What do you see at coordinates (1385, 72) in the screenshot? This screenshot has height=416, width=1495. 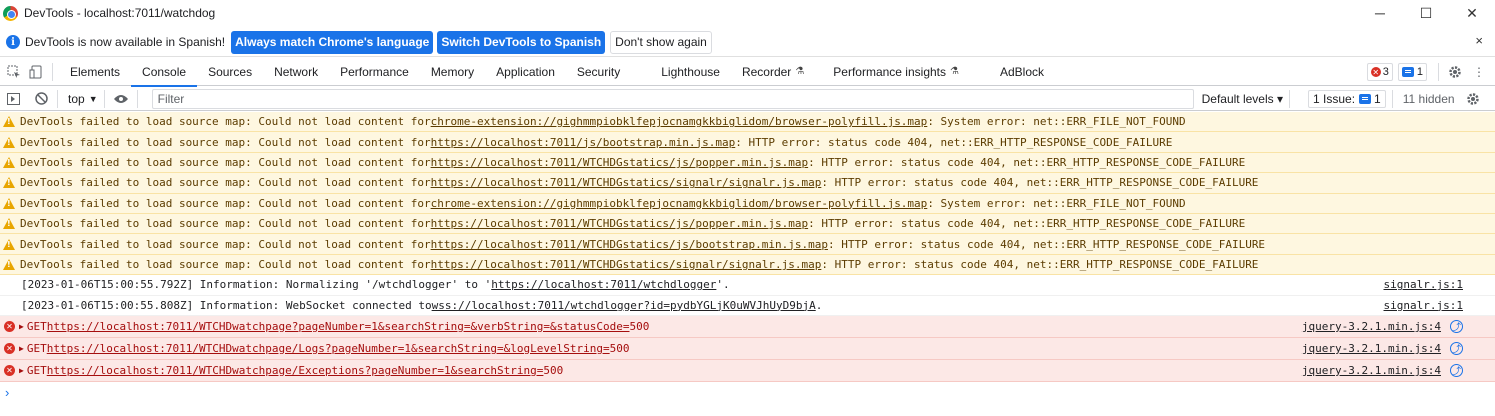 I see `error-count: 3` at bounding box center [1385, 72].